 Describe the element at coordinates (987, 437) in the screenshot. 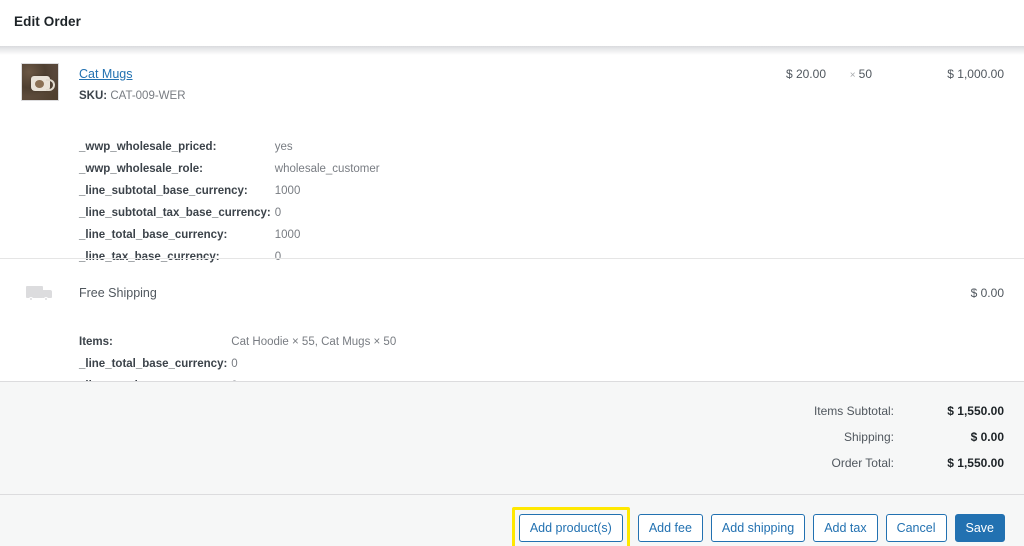

I see `totals-value: $ 0.00` at that location.